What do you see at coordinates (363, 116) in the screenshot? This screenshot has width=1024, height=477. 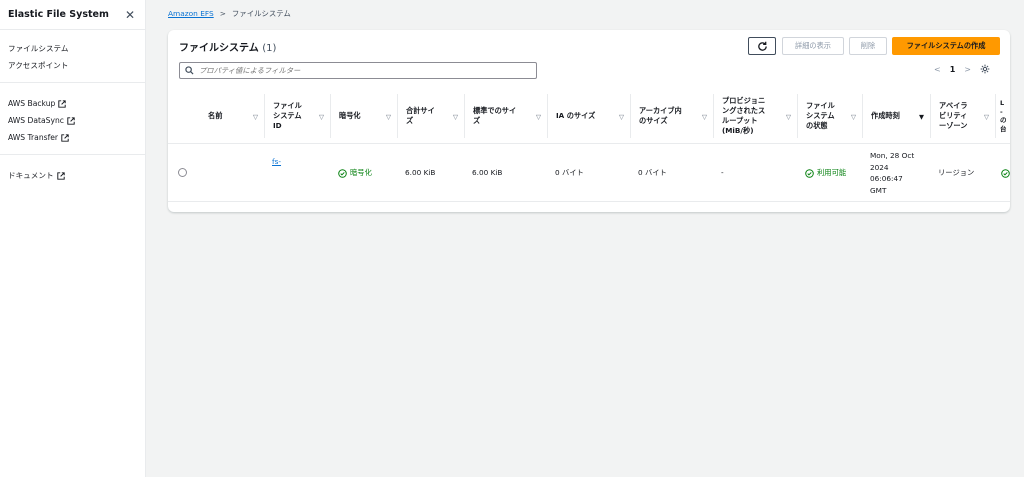 I see `column-header-encryption: 暗号化 ▽` at bounding box center [363, 116].